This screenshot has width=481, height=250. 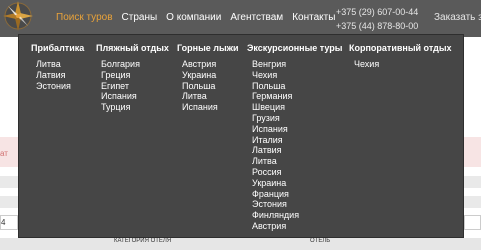 What do you see at coordinates (297, 140) in the screenshot?
I see `menu-item: Италия` at bounding box center [297, 140].